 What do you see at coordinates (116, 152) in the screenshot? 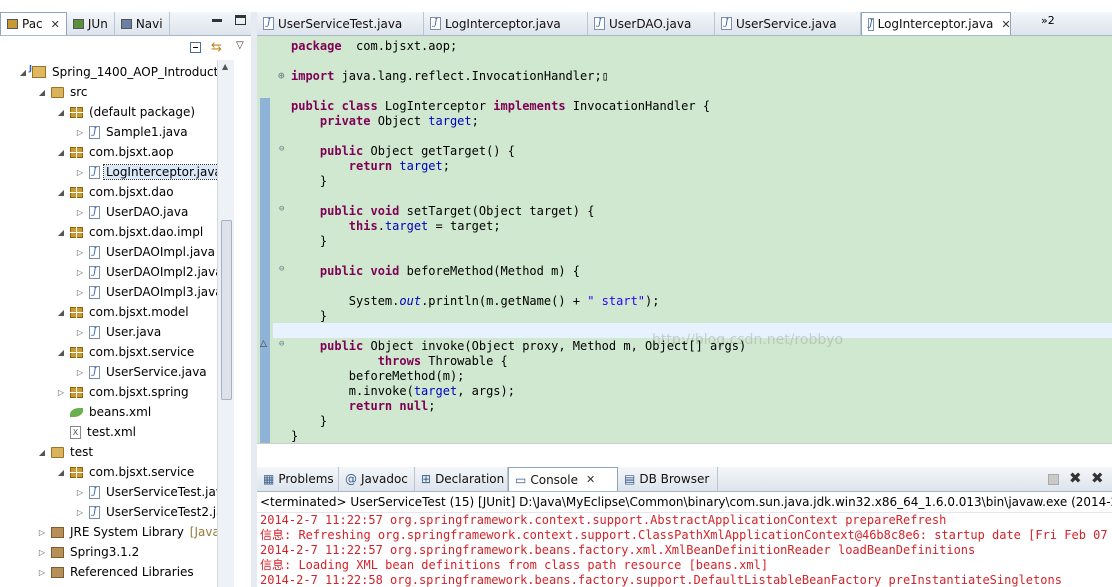
I see `tree-item: ◢ com.bjsxt.aop` at bounding box center [116, 152].